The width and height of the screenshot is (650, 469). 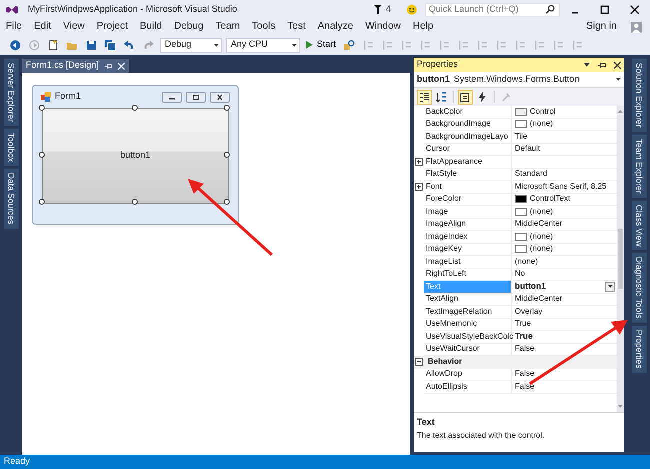 I want to click on scroll-thumb, so click(x=620, y=259).